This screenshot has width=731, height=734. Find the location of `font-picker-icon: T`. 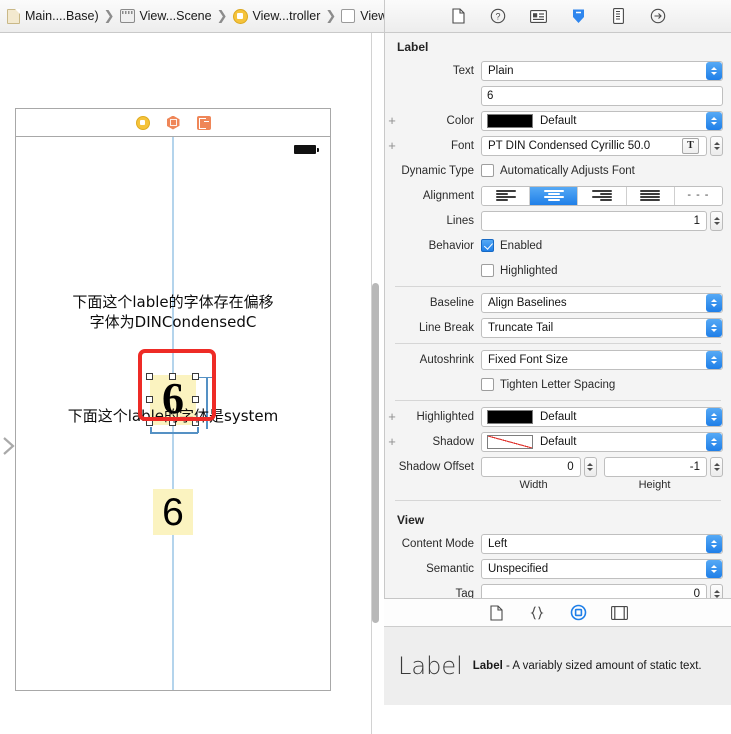

font-picker-icon: T is located at coordinates (690, 145).